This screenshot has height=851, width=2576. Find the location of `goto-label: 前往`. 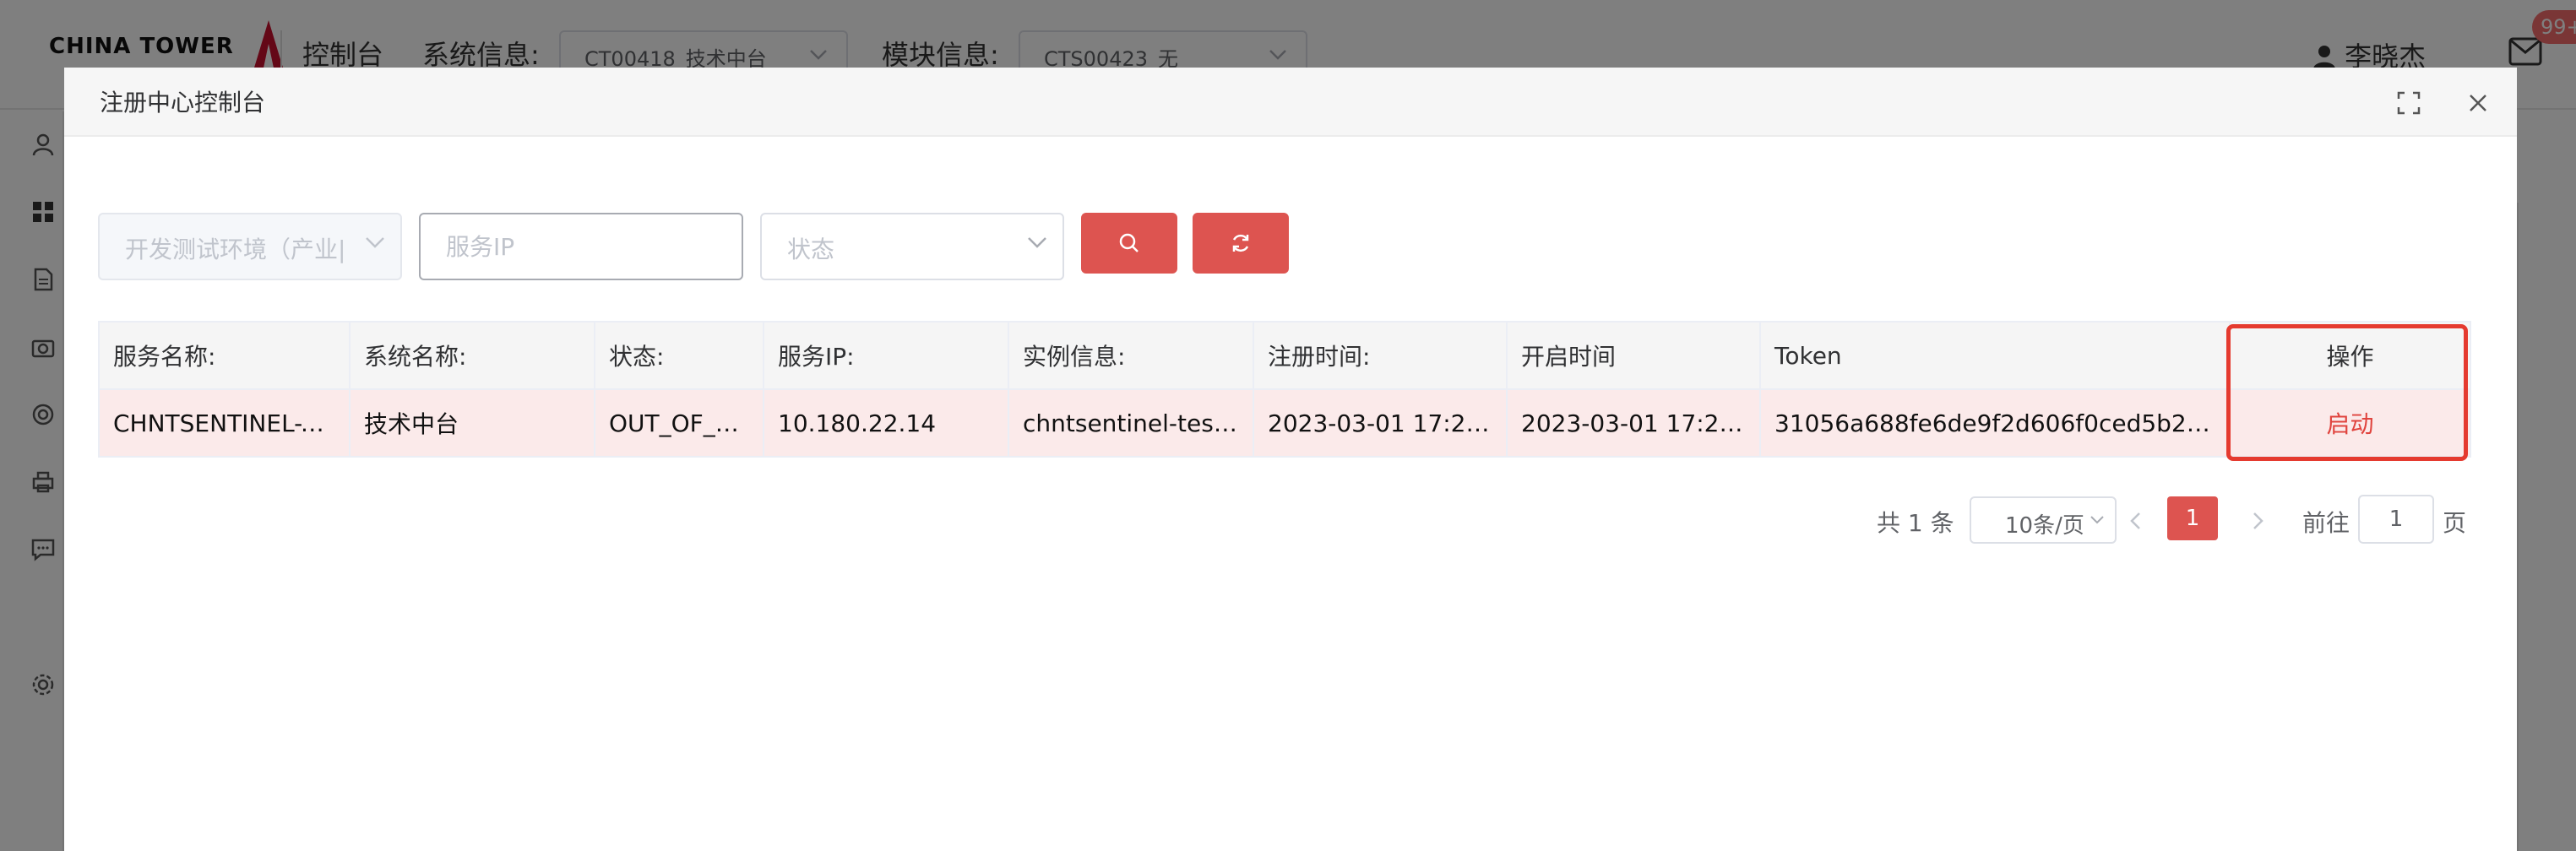

goto-label: 前往 is located at coordinates (2326, 523).